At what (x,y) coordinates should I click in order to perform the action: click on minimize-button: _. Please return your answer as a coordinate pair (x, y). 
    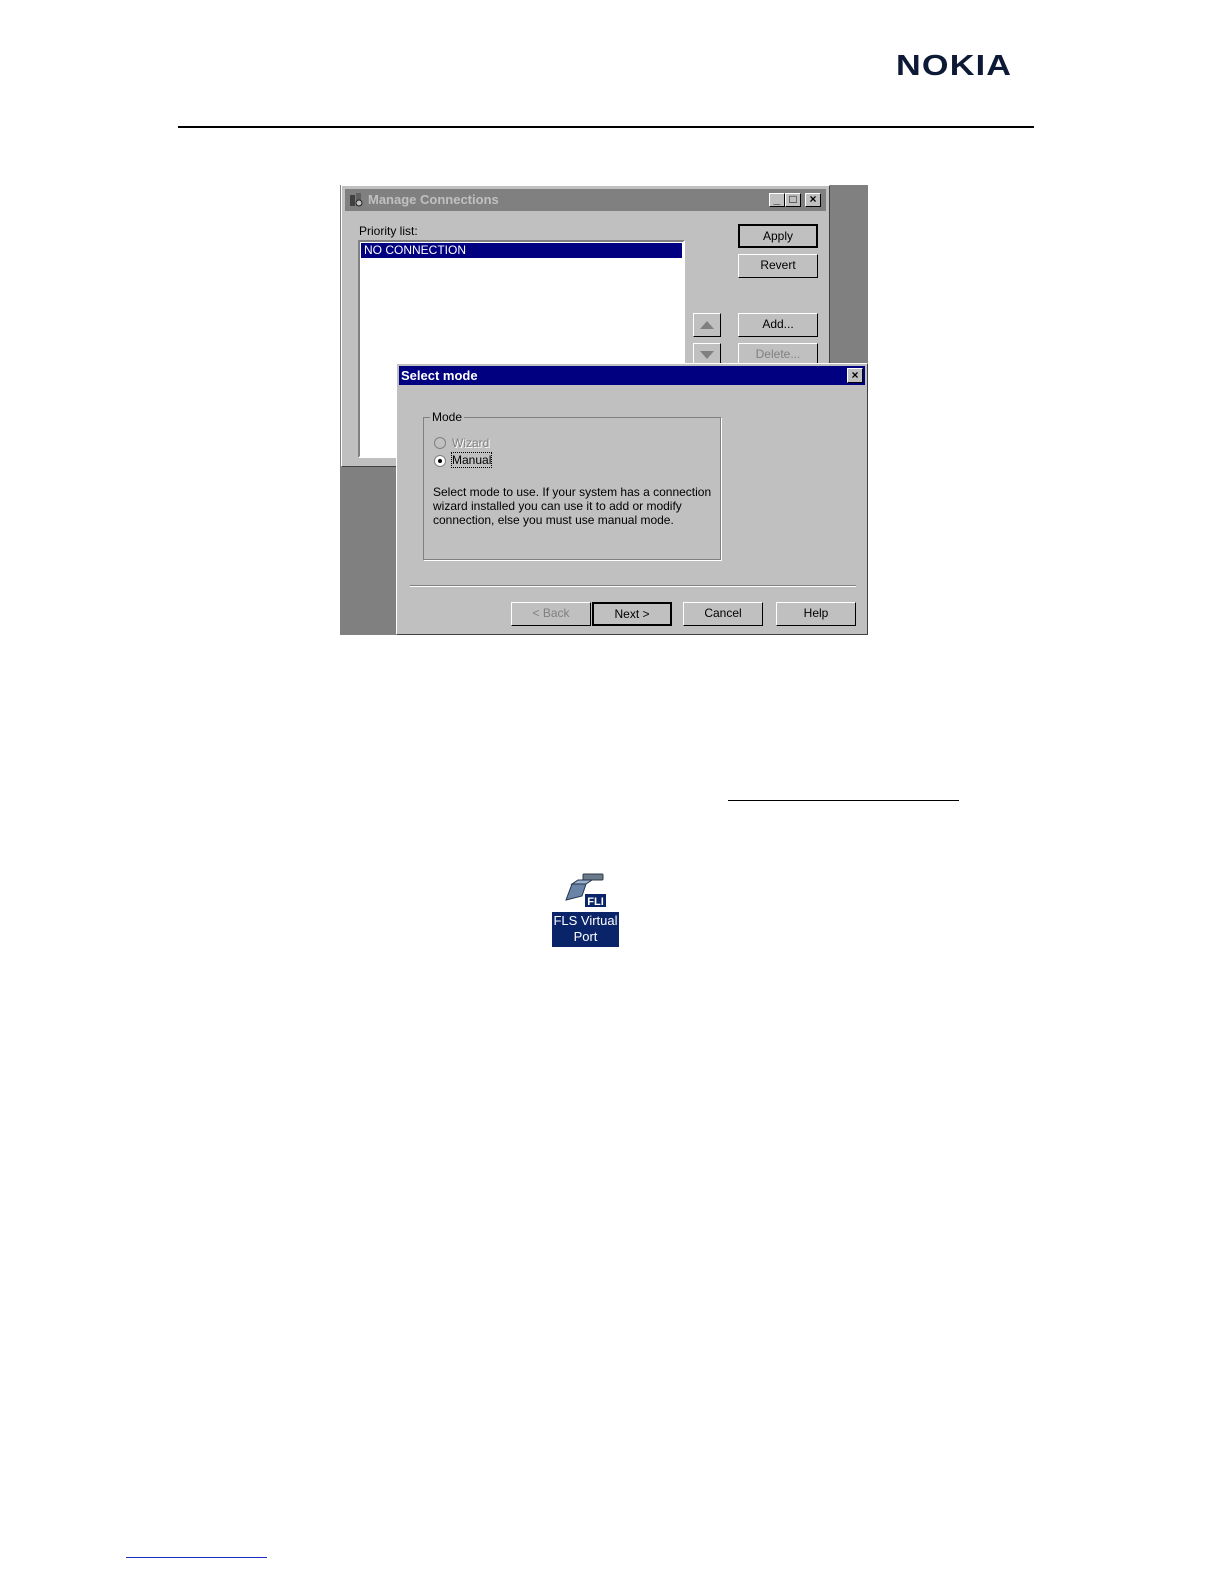
    Looking at the image, I should click on (777, 200).